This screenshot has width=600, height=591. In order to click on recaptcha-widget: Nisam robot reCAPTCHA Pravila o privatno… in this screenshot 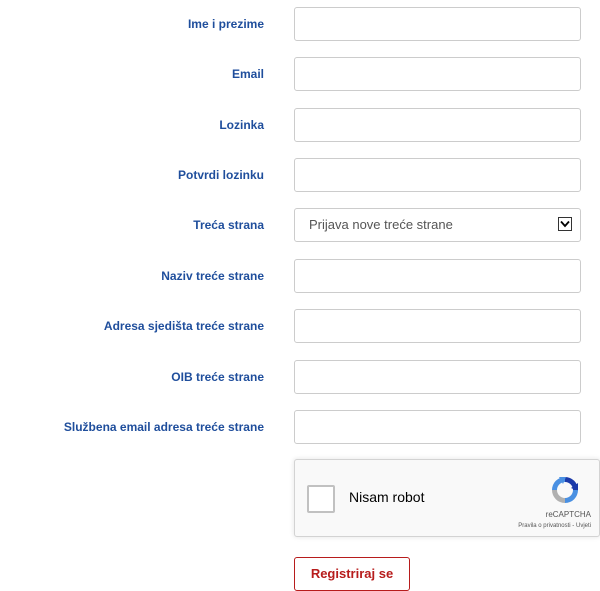, I will do `click(447, 498)`.